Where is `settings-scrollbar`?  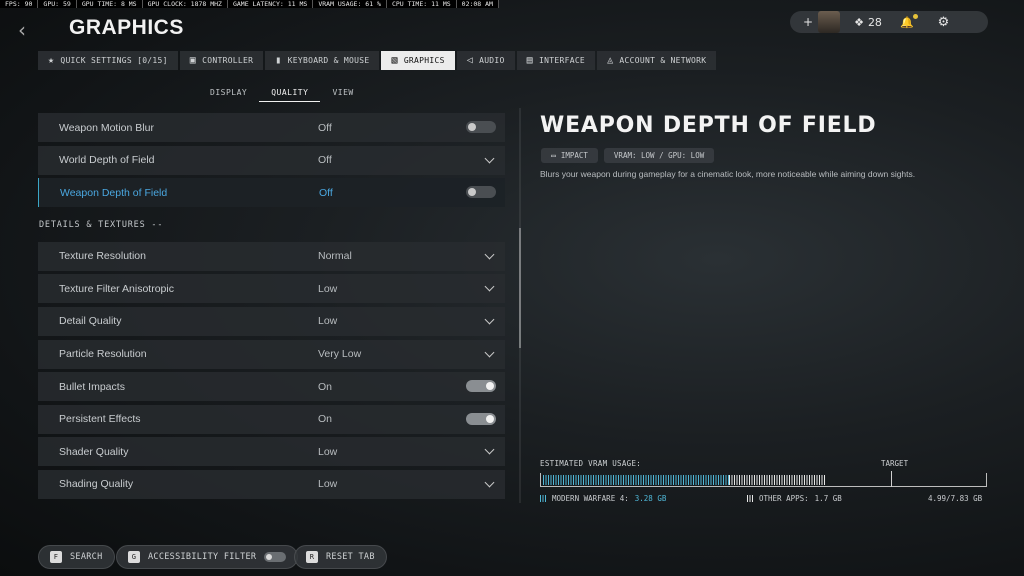 settings-scrollbar is located at coordinates (520, 305).